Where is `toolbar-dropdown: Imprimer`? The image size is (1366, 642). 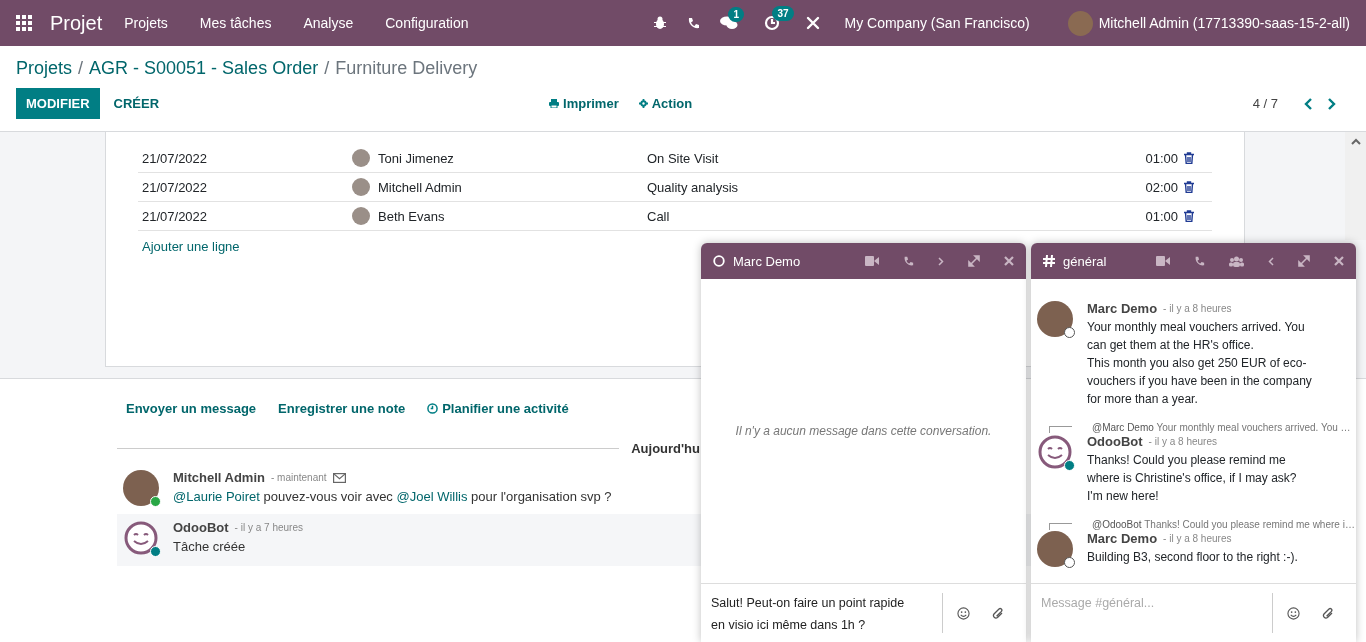
toolbar-dropdown: Imprimer is located at coordinates (584, 103).